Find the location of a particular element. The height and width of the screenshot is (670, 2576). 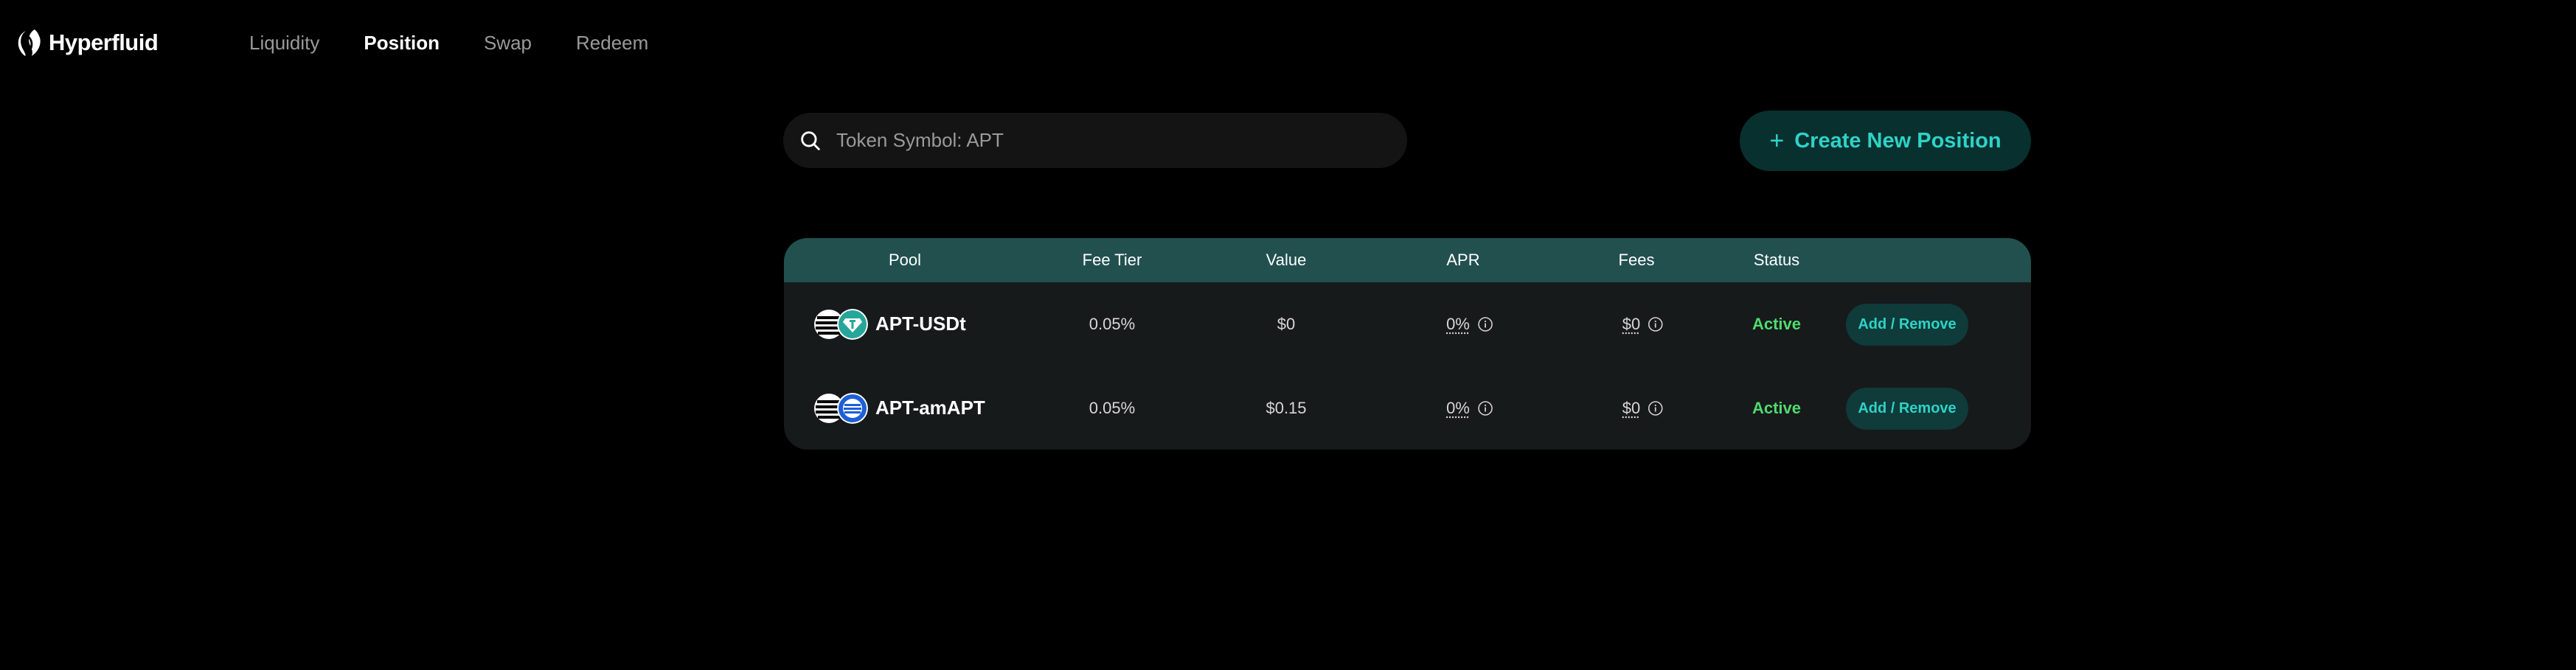

header-fees: Fees is located at coordinates (1636, 260).